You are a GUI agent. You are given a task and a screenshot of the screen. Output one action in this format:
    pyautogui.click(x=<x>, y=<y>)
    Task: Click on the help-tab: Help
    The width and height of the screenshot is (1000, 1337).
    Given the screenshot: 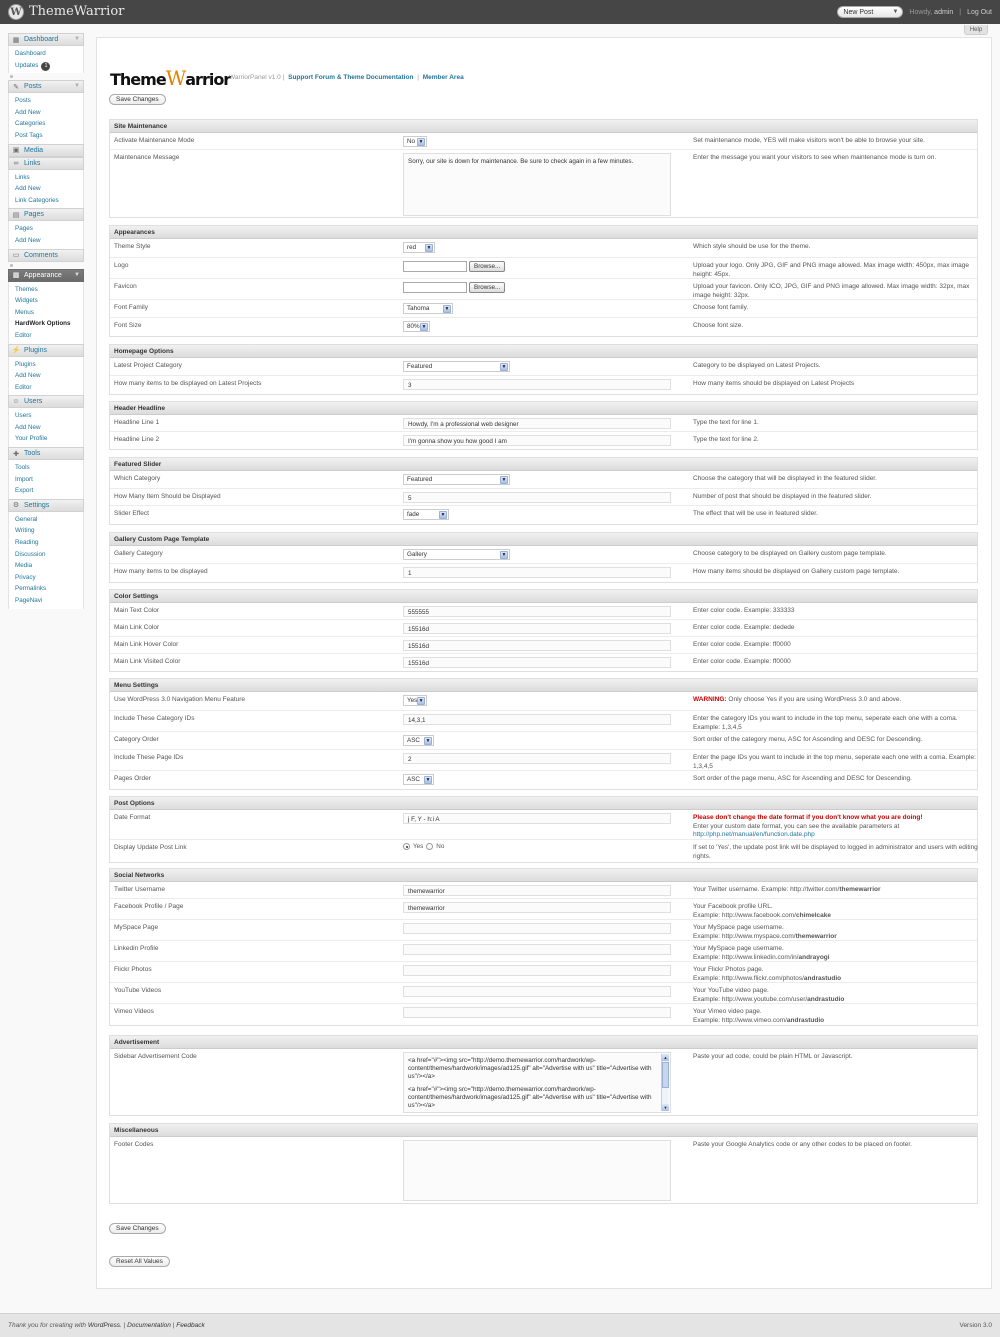 What is the action you would take?
    pyautogui.click(x=976, y=30)
    